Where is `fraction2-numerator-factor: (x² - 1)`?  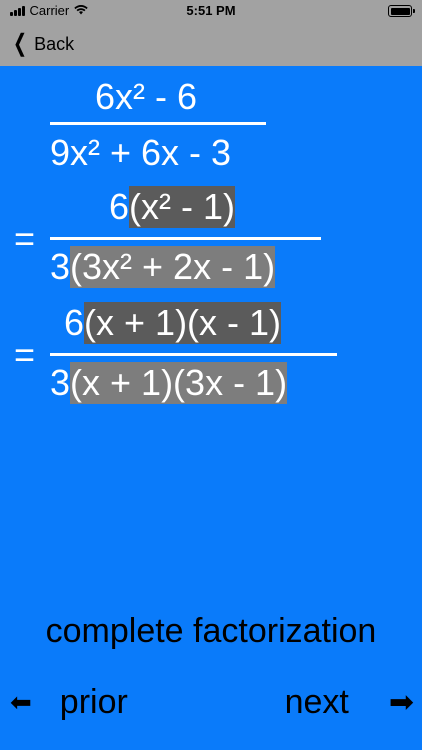 fraction2-numerator-factor: (x² - 1) is located at coordinates (182, 207).